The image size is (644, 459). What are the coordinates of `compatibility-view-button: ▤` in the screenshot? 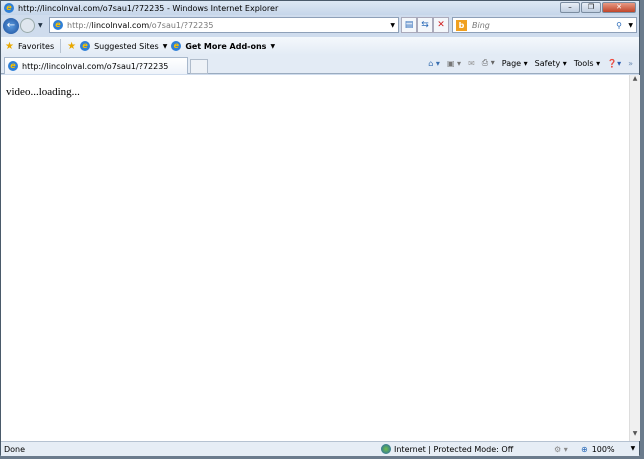 It's located at (409, 25).